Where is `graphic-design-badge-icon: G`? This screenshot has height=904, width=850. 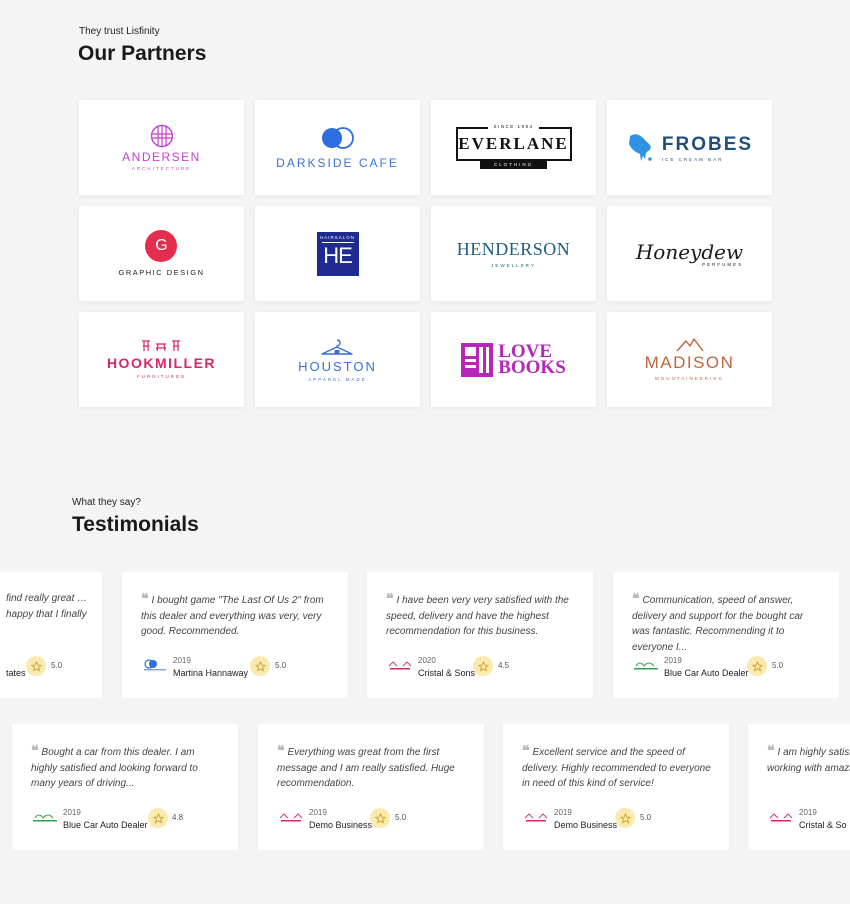
graphic-design-badge-icon: G is located at coordinates (161, 246).